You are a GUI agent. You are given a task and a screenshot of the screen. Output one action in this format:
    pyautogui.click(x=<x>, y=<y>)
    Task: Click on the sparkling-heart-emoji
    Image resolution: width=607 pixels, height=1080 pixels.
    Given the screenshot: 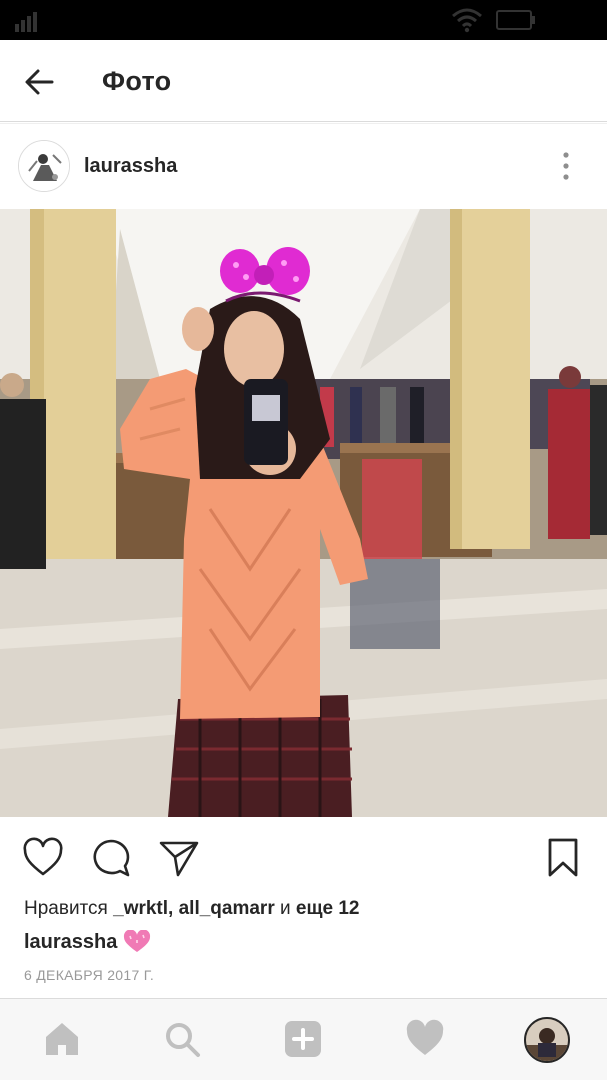 What is the action you would take?
    pyautogui.click(x=137, y=941)
    